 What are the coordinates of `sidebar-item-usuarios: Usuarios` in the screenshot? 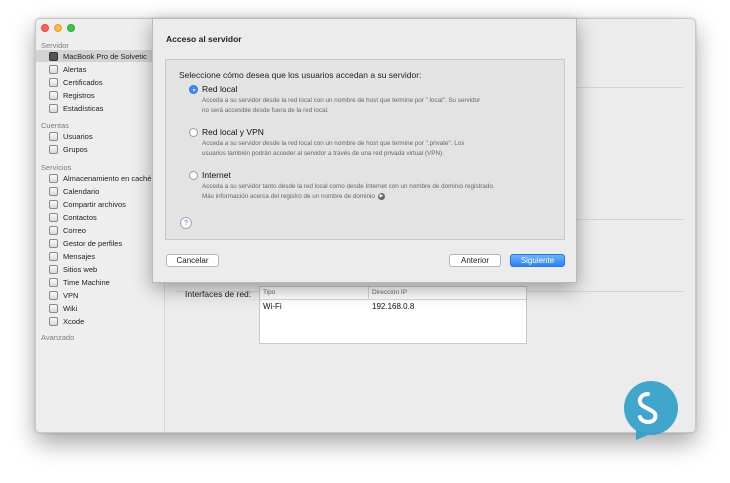 It's located at (100, 136).